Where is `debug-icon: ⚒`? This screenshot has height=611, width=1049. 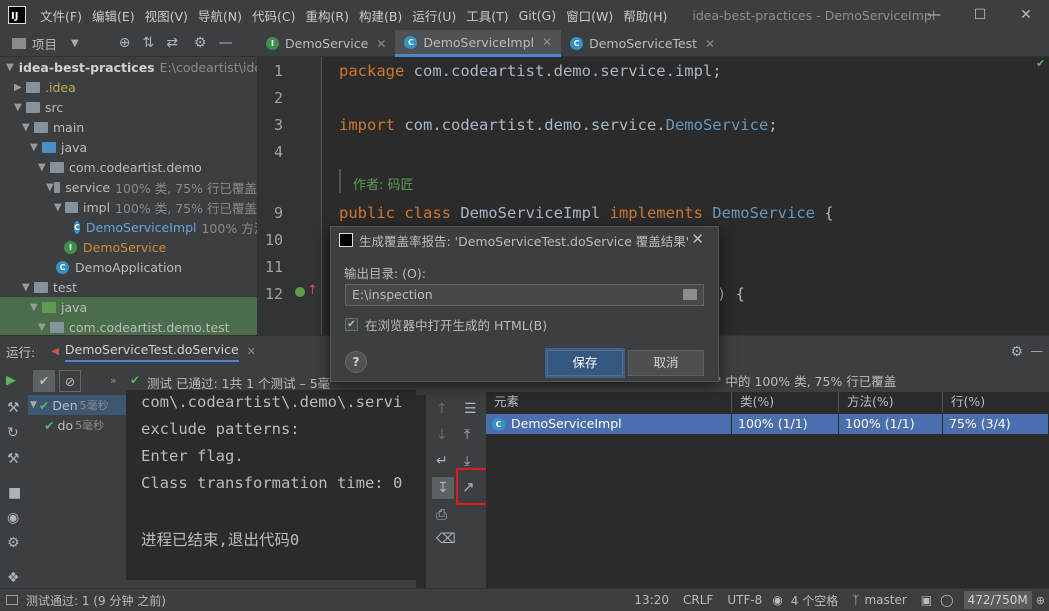
debug-icon: ⚒ is located at coordinates (13, 408).